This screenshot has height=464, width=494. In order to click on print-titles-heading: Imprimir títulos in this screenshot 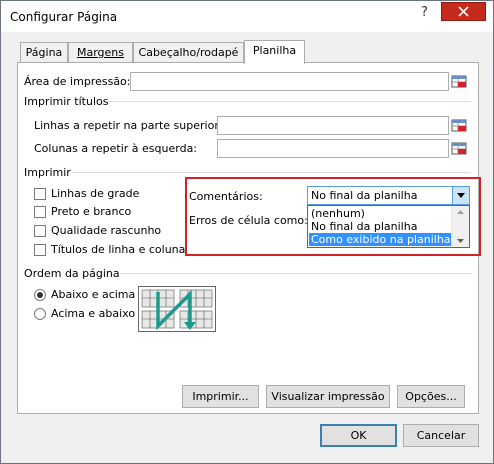, I will do `click(66, 101)`.